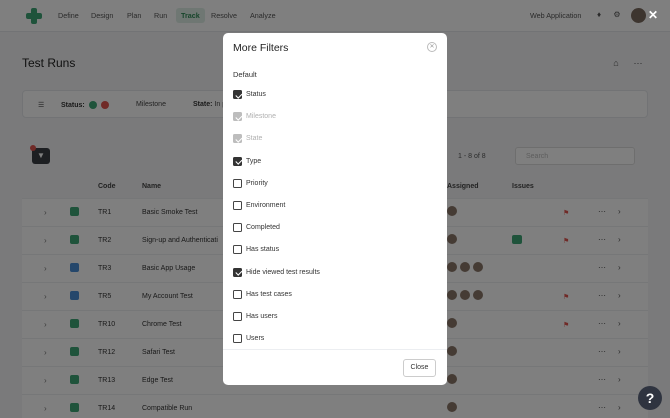 Image resolution: width=670 pixels, height=418 pixels. What do you see at coordinates (254, 161) in the screenshot?
I see `checkbox-label: Type` at bounding box center [254, 161].